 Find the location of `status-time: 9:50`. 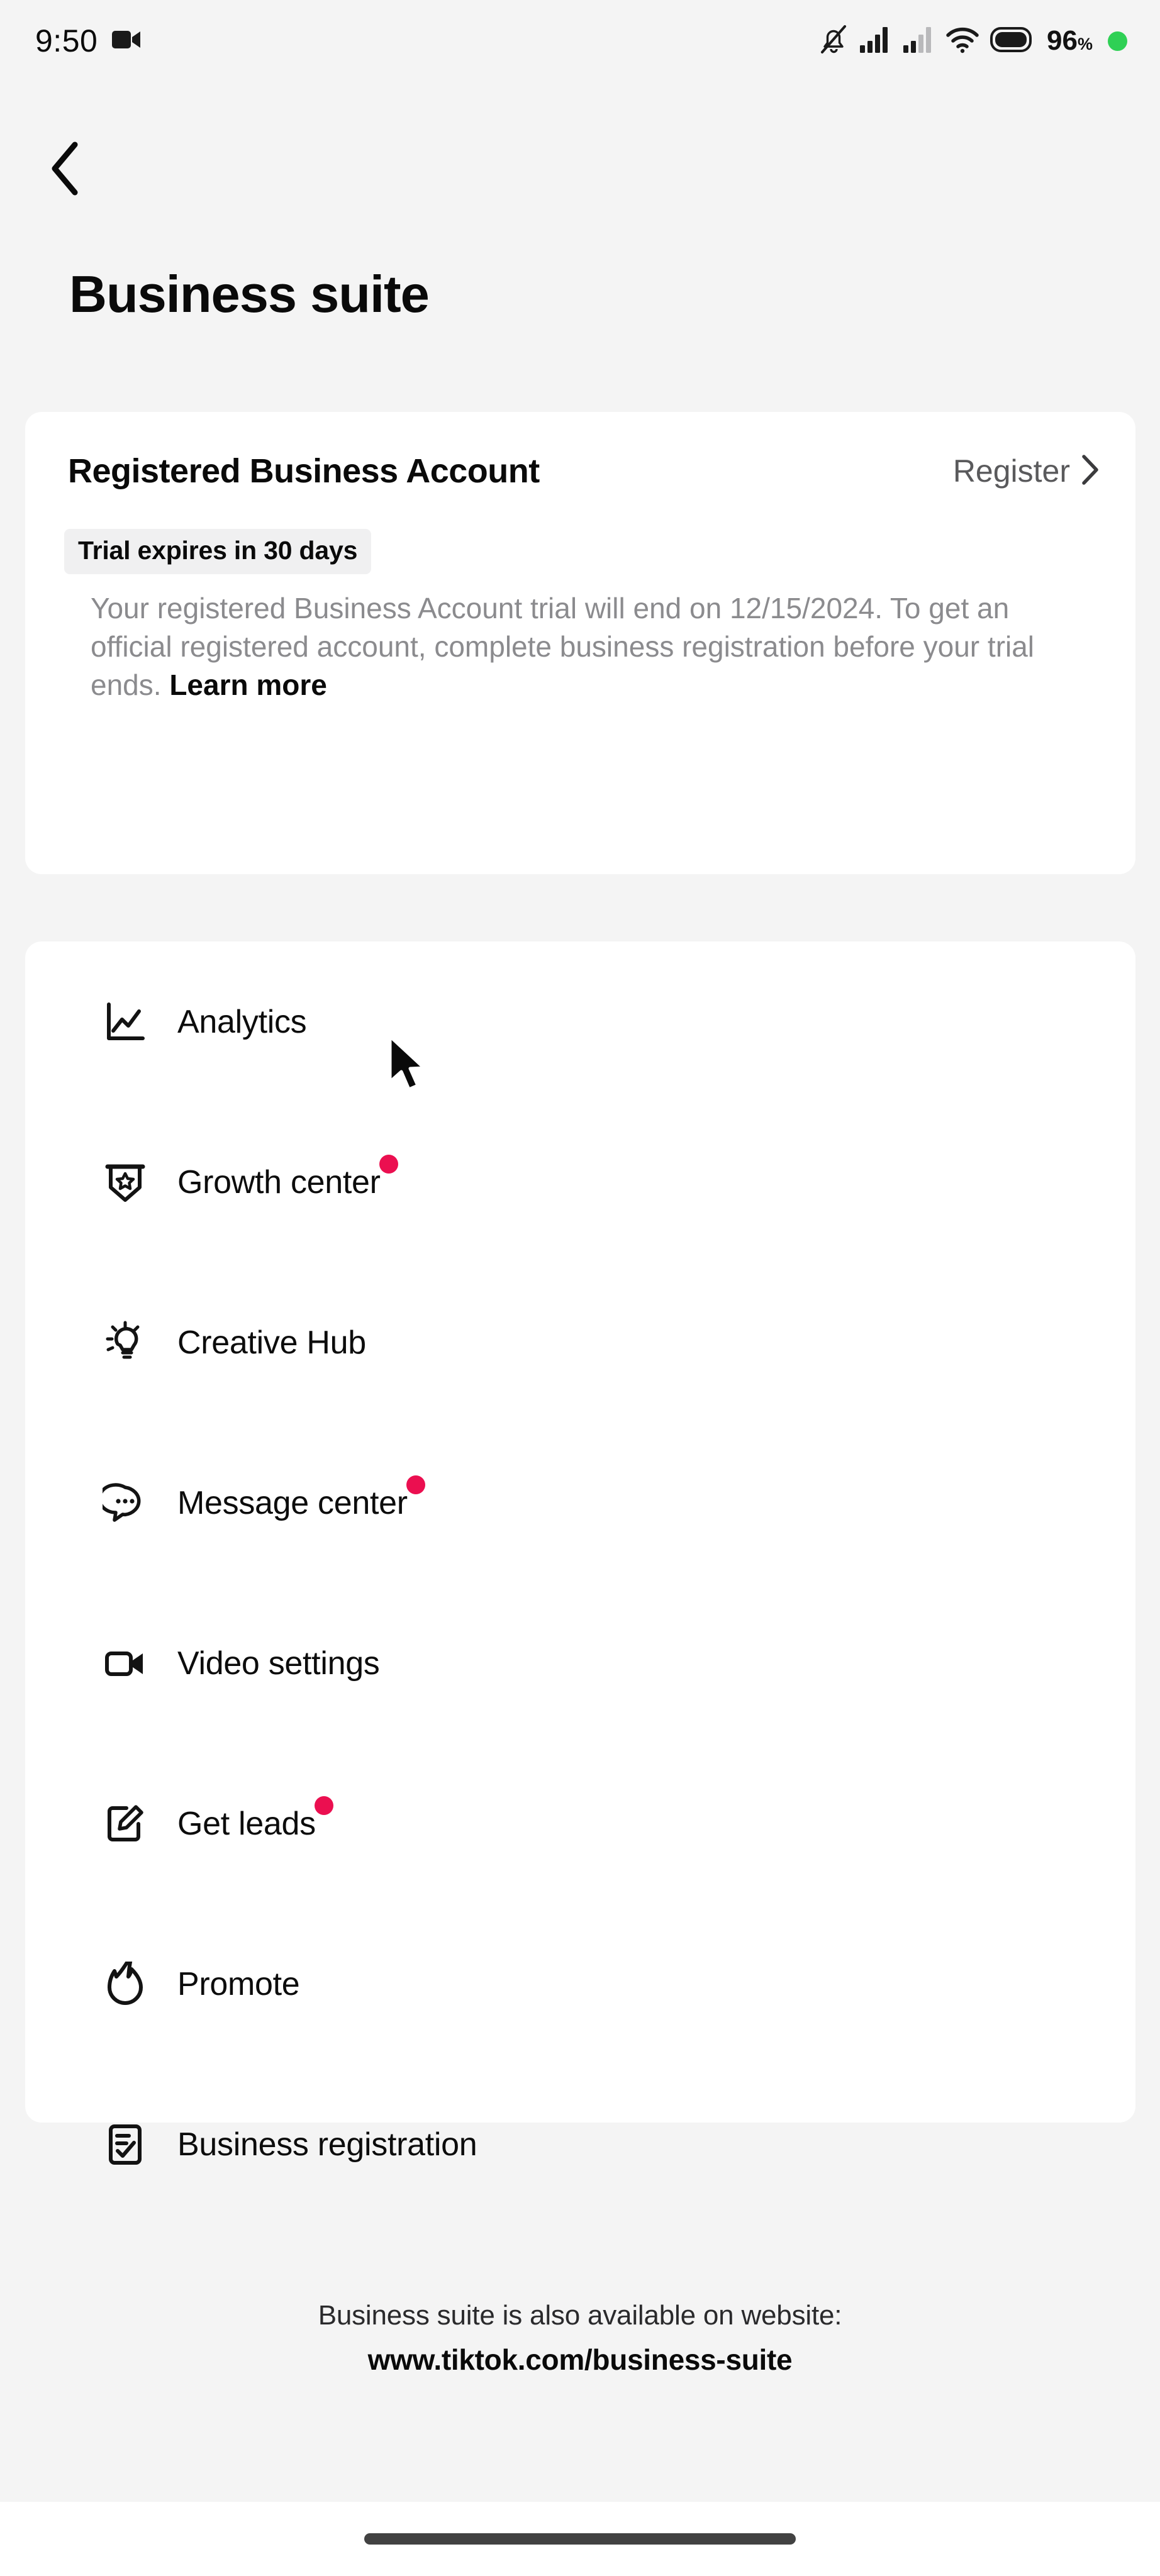

status-time: 9:50 is located at coordinates (66, 40).